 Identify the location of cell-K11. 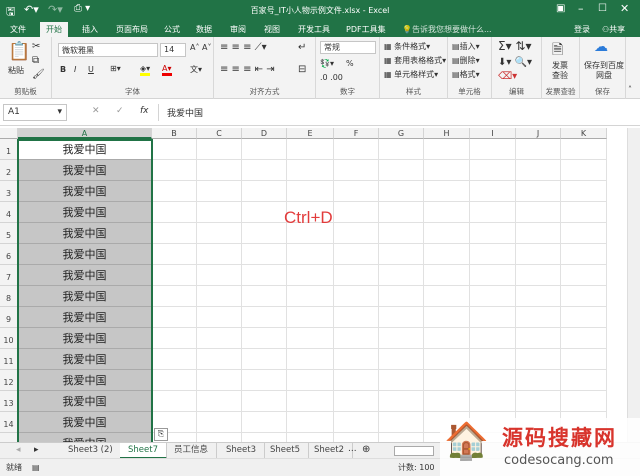
(584, 359).